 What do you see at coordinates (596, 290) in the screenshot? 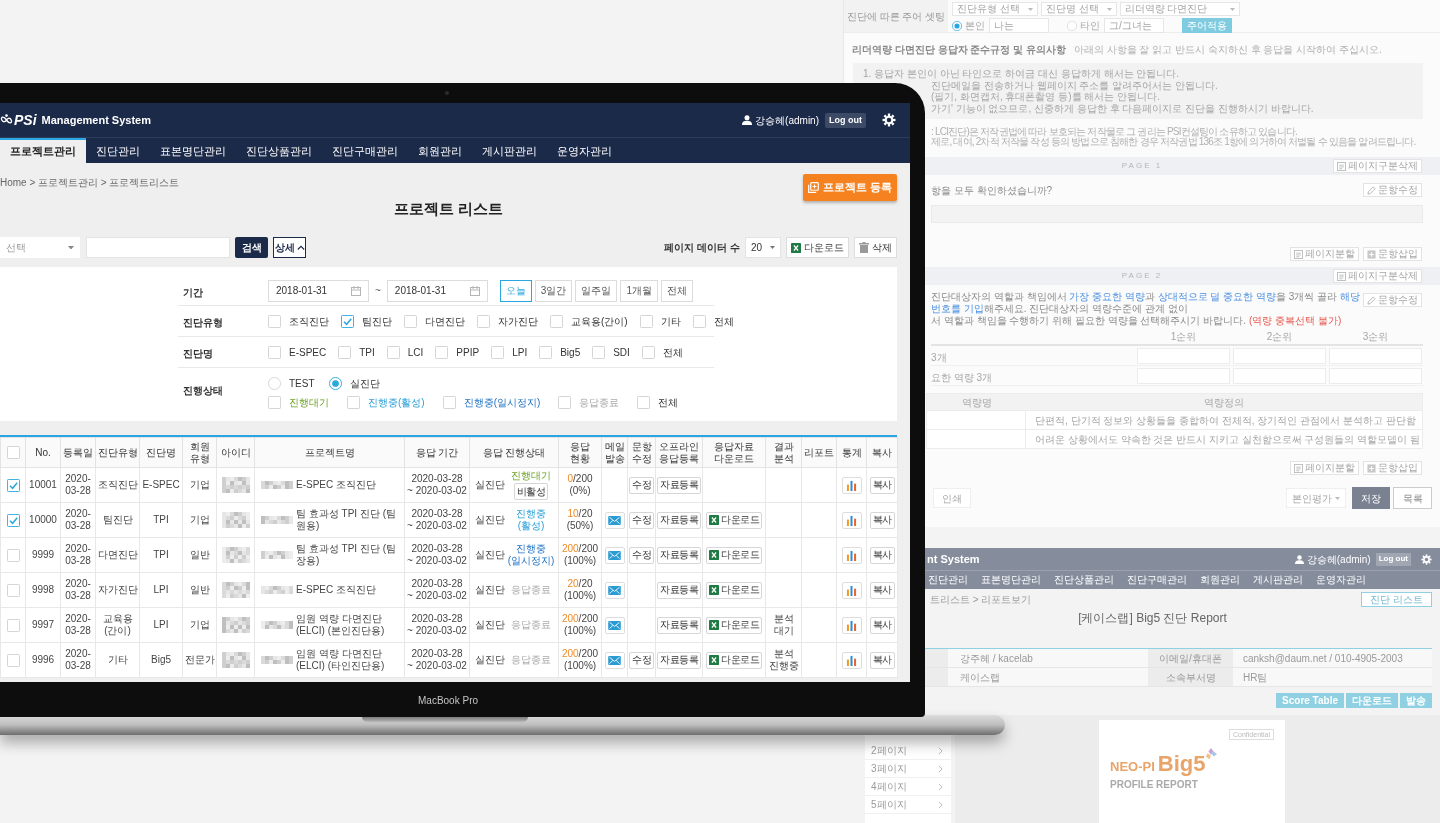
I see `range-button: 일주일` at bounding box center [596, 290].